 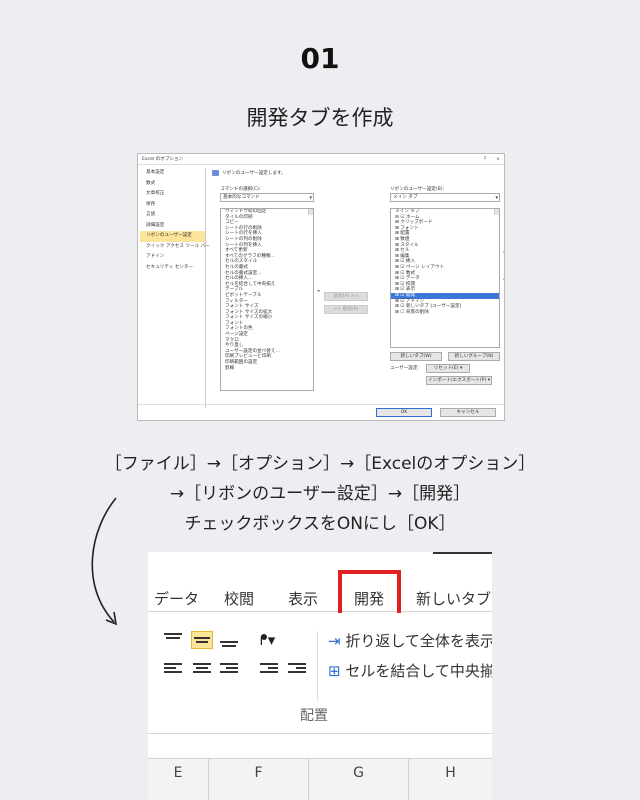 What do you see at coordinates (459, 380) in the screenshot?
I see `import-export-button: インポート/エクスポート(P) ▾` at bounding box center [459, 380].